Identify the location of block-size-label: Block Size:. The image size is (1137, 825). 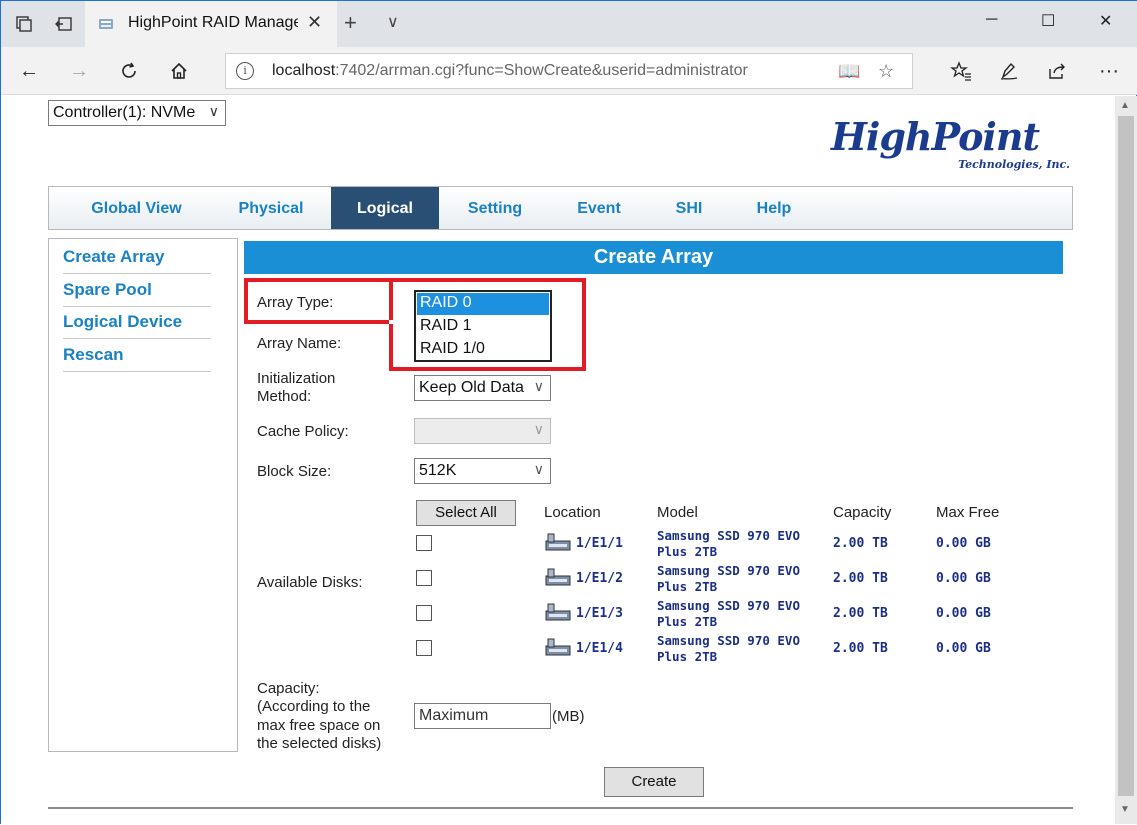
(294, 471).